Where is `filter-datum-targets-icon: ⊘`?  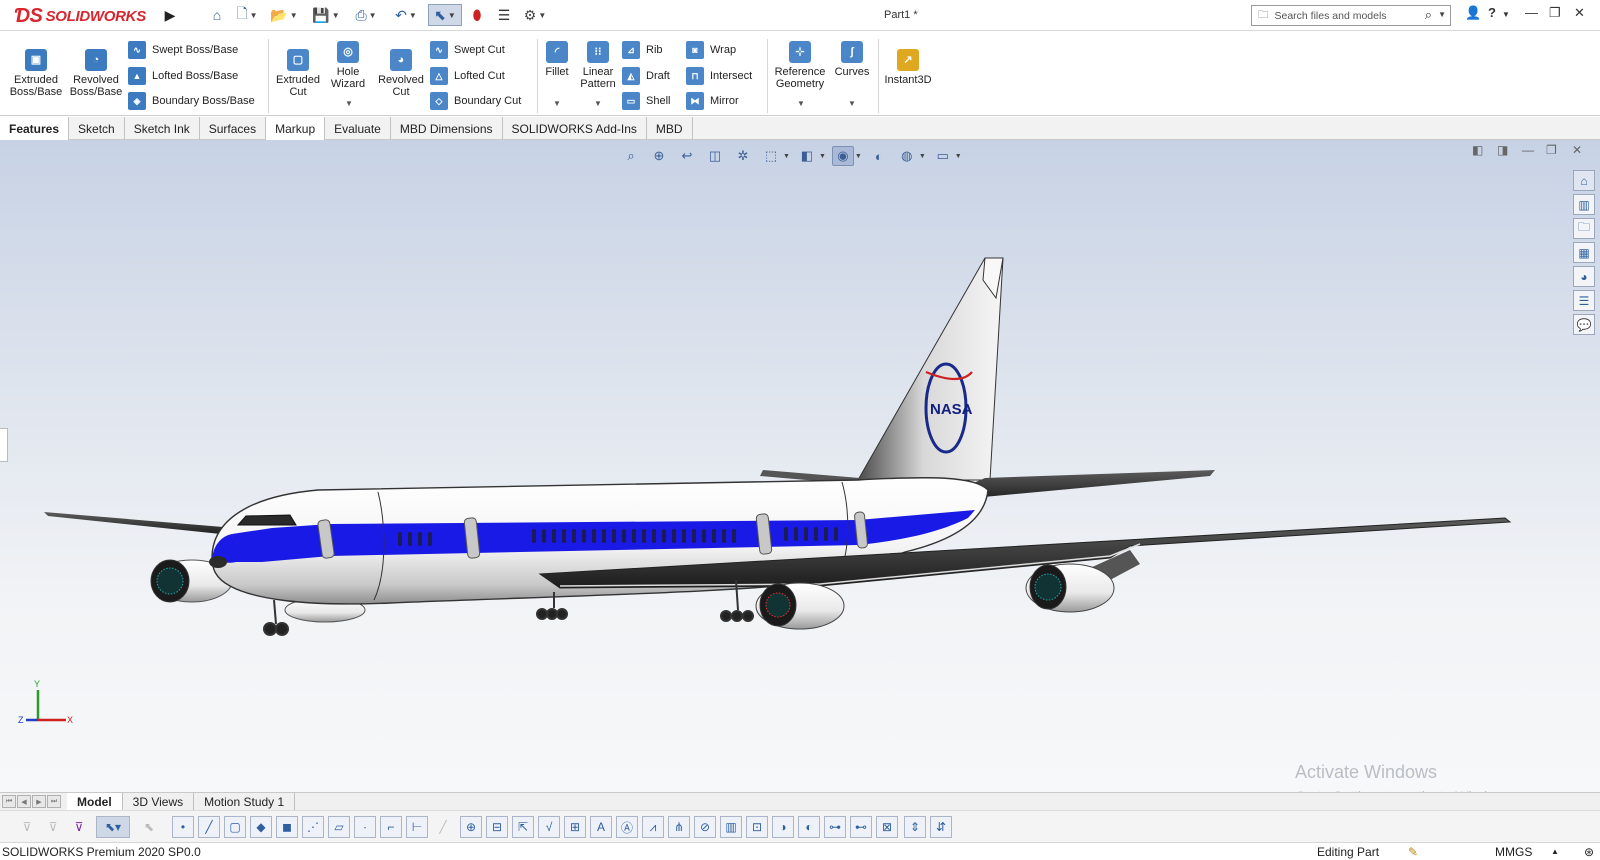
filter-datum-targets-icon: ⊘ is located at coordinates (705, 827).